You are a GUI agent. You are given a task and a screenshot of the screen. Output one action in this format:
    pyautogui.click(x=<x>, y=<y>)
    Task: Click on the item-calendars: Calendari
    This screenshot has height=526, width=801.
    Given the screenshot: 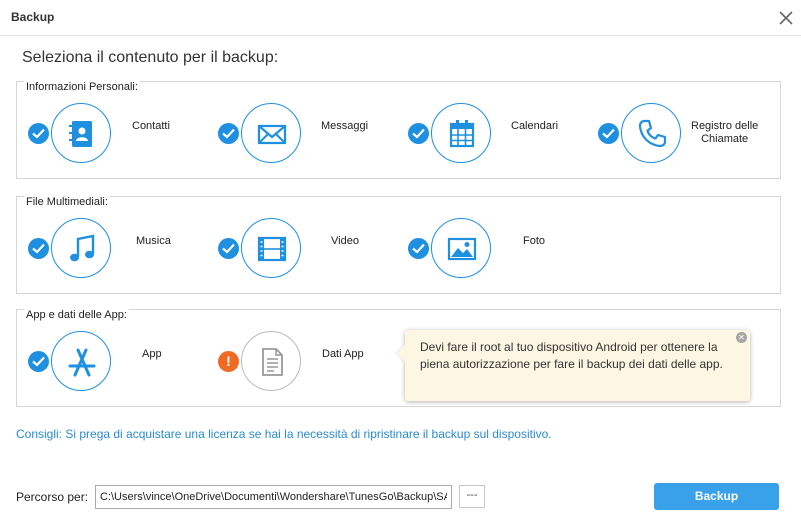 What is the action you would take?
    pyautogui.click(x=498, y=133)
    